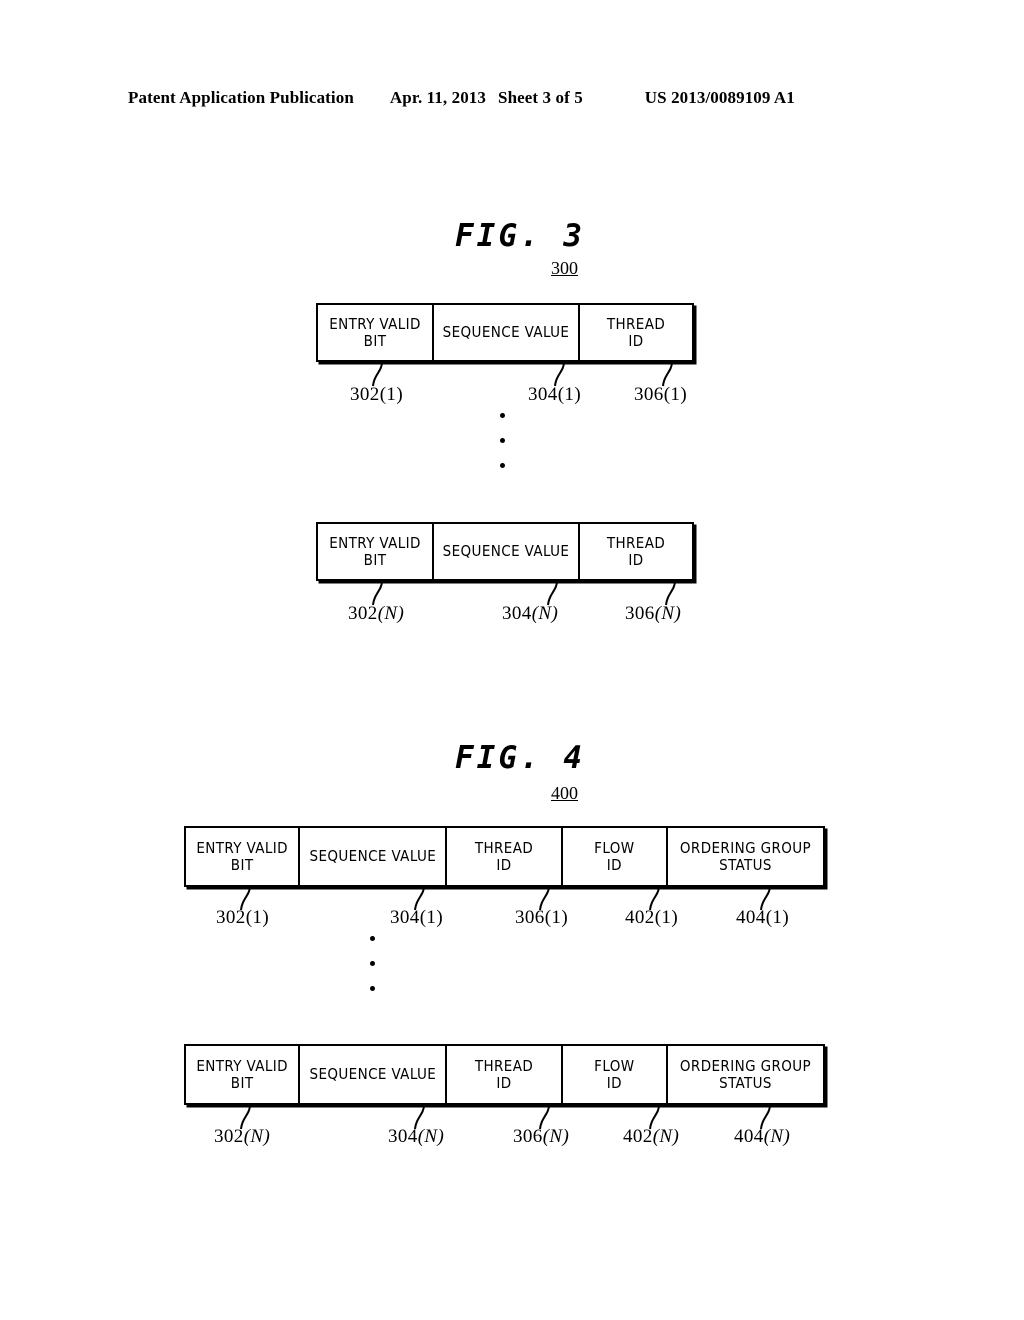  I want to click on ref-302-1: 302(1), so click(377, 394).